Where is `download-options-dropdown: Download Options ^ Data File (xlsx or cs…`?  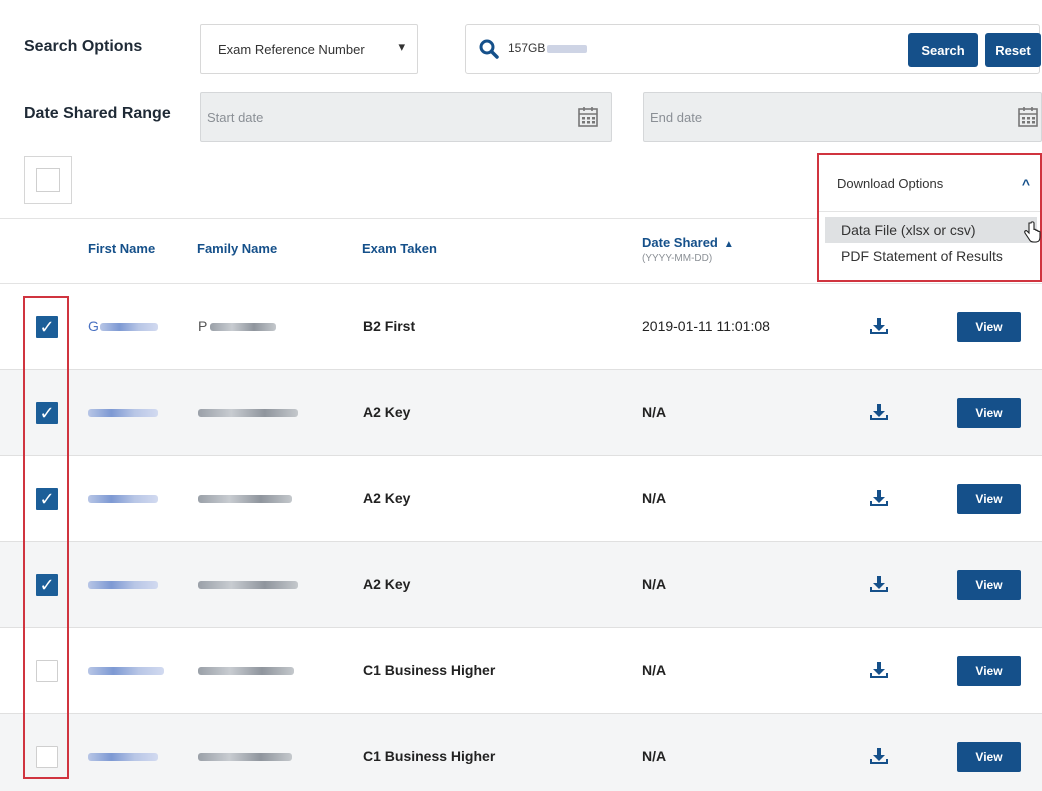
download-options-dropdown: Download Options ^ Data File (xlsx or cs… is located at coordinates (929, 217).